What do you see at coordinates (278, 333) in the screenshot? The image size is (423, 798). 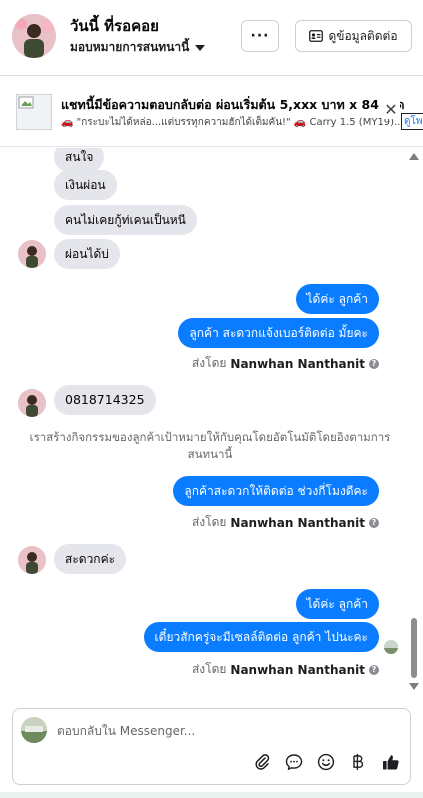 I see `outgoing-message: ลูกค้า สะดวกแจ้งเบอร์ติดต่อ มั้ยคะ` at bounding box center [278, 333].